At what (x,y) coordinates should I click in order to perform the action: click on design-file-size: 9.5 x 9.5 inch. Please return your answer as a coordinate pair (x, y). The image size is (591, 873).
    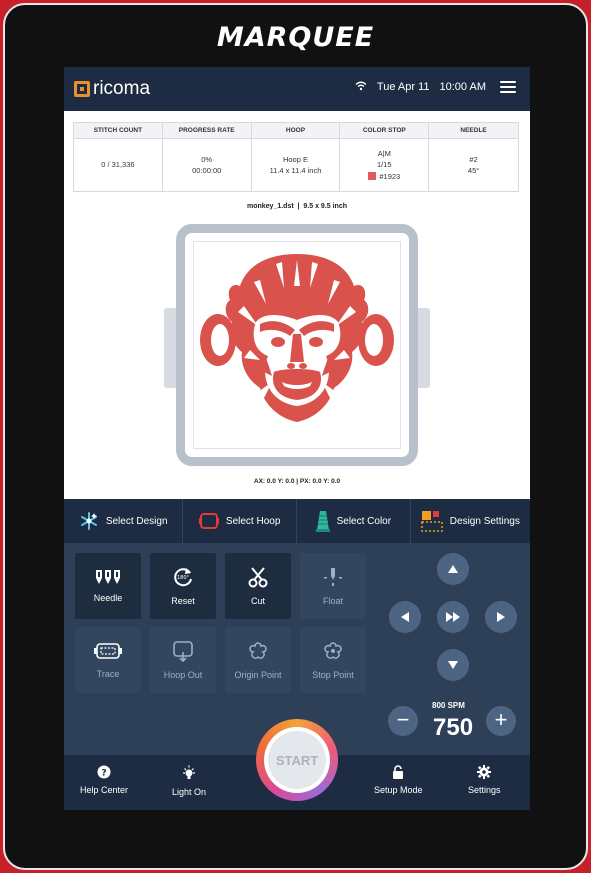
    Looking at the image, I should click on (325, 206).